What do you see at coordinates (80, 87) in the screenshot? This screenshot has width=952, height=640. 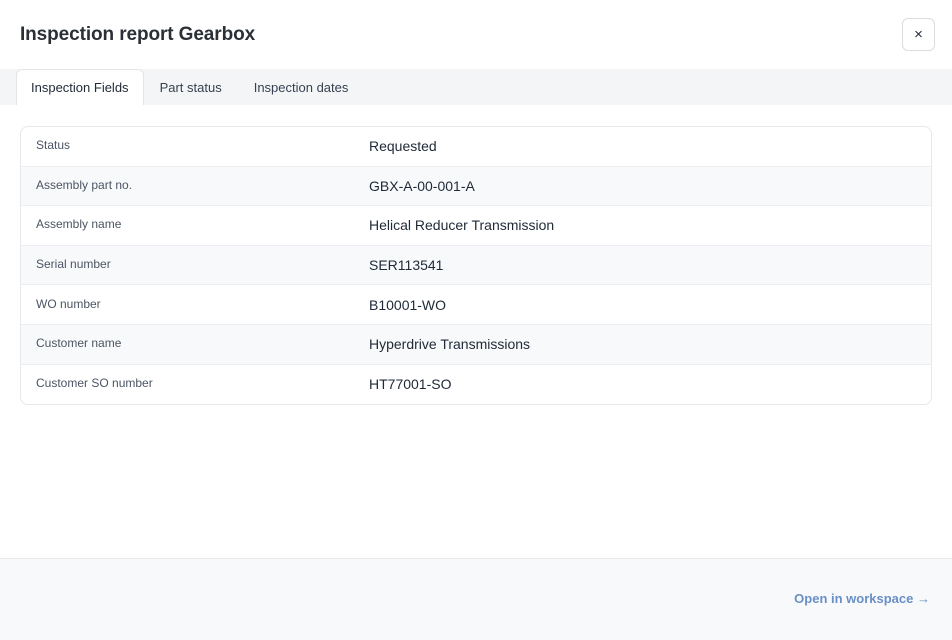 I see `tab-inspection-fields: Inspection Fields` at bounding box center [80, 87].